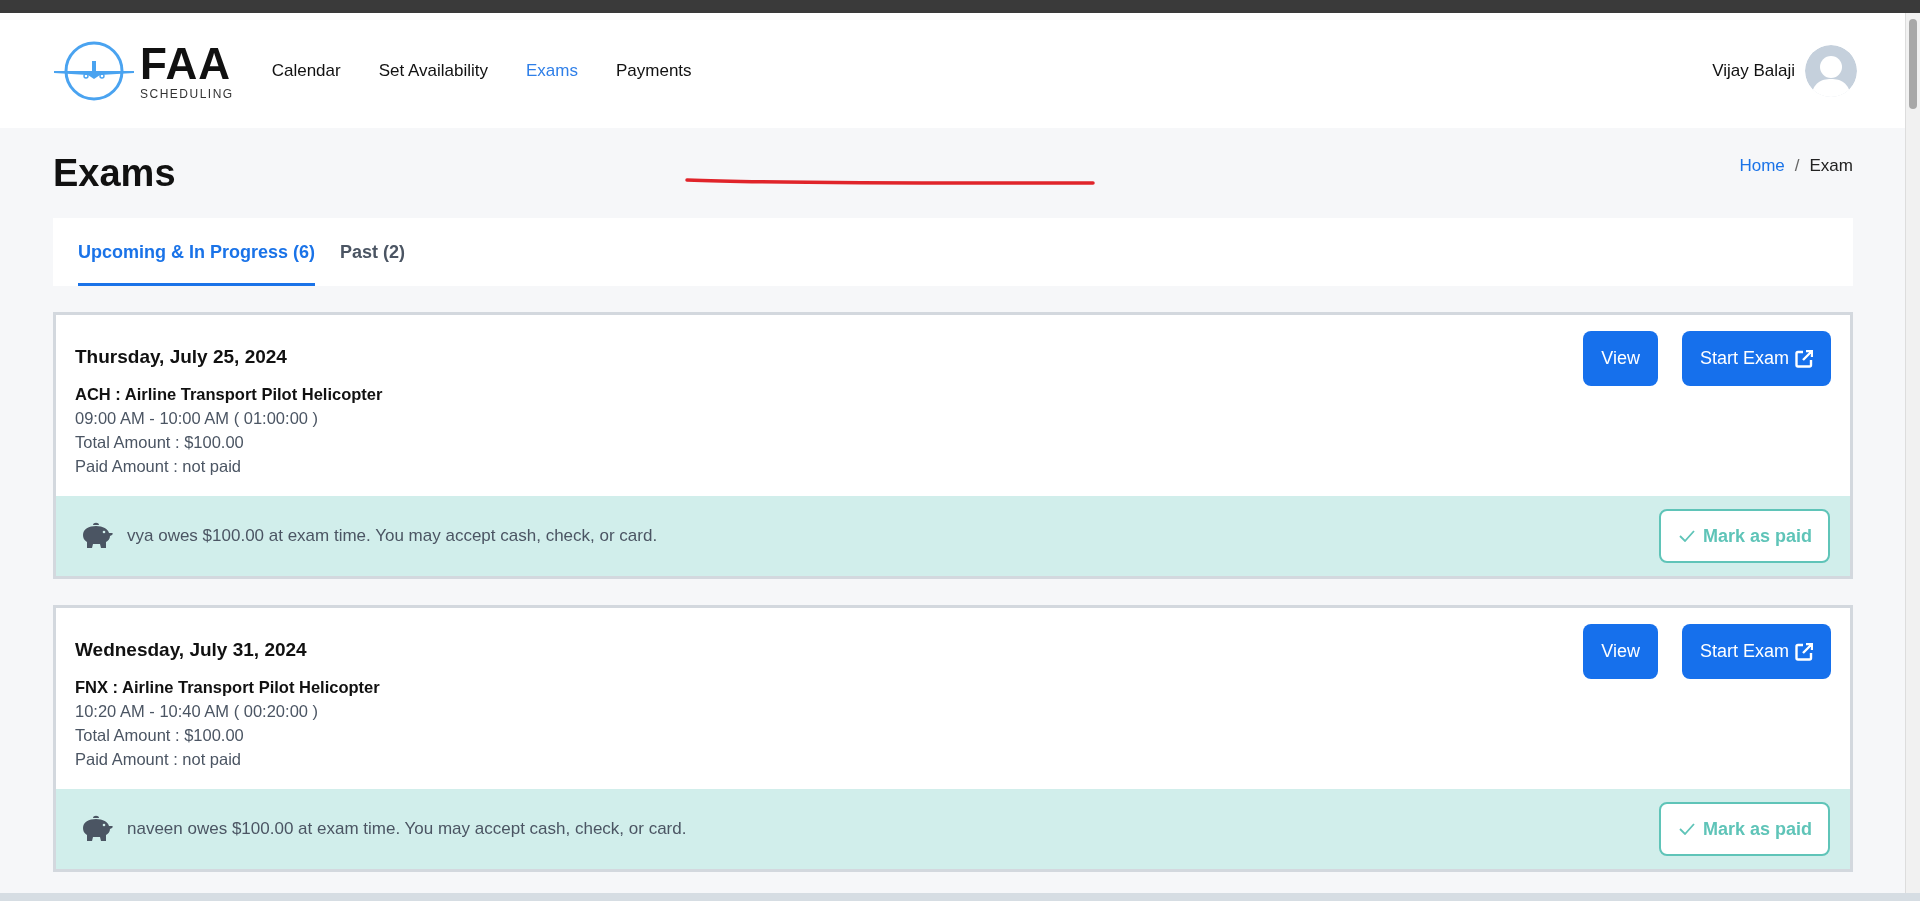 This screenshot has width=1920, height=901. What do you see at coordinates (552, 70) in the screenshot?
I see `nav-link: Exams` at bounding box center [552, 70].